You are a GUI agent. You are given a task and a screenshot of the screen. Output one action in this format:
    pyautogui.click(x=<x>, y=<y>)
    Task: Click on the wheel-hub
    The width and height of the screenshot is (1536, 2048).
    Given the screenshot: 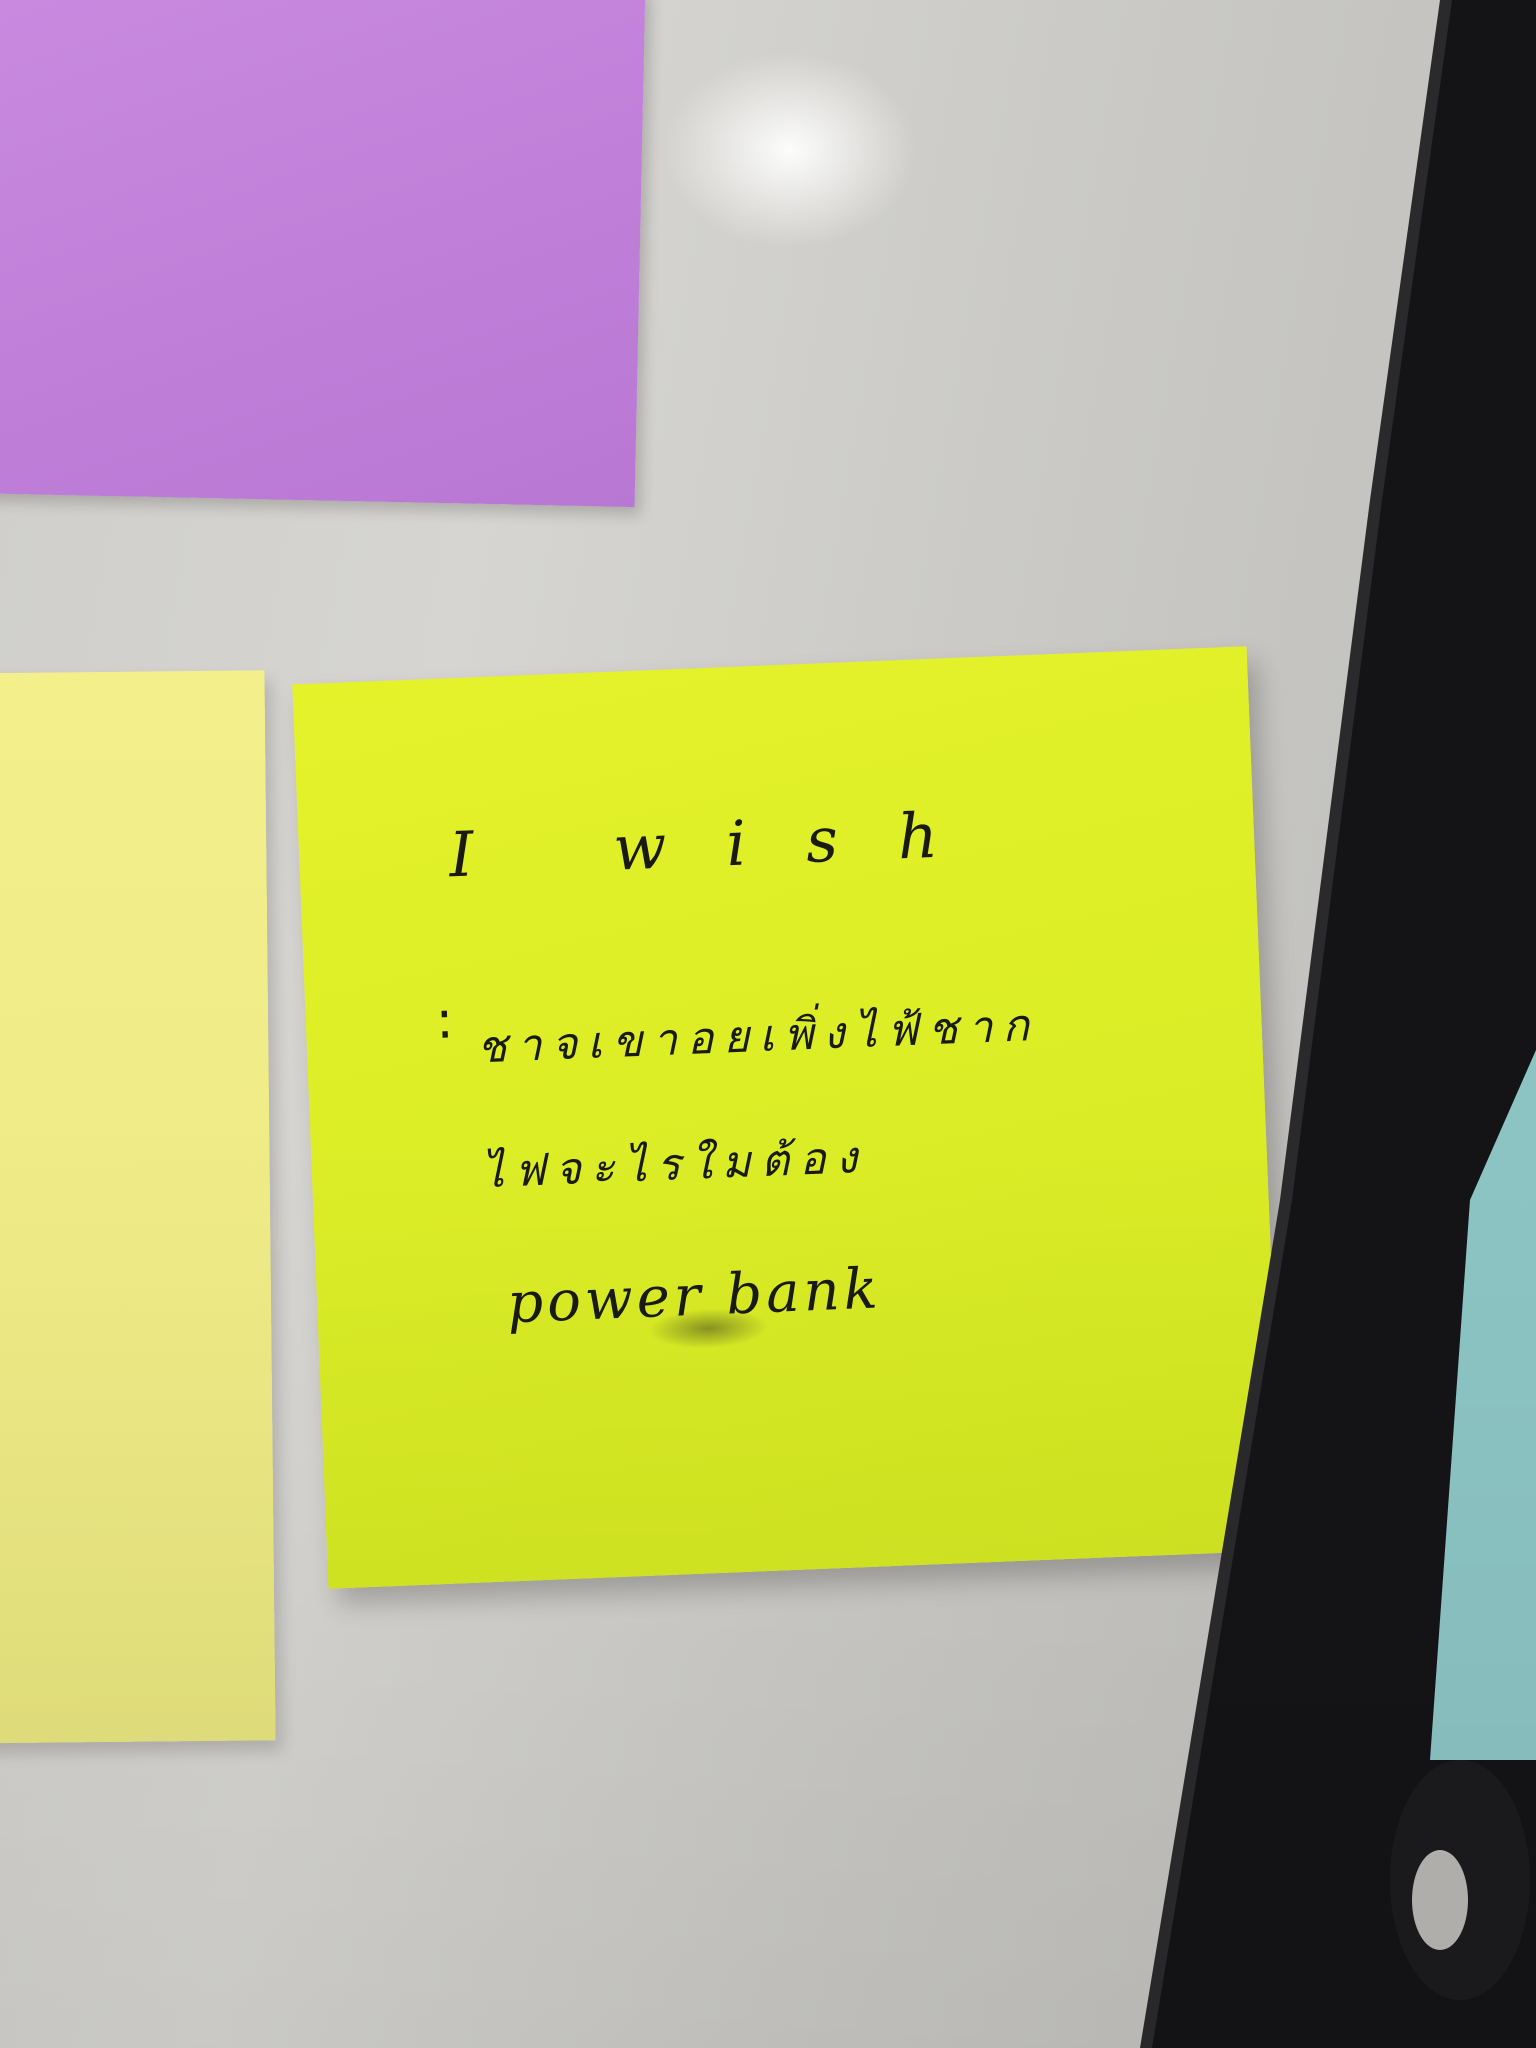 What is the action you would take?
    pyautogui.click(x=1440, y=1900)
    